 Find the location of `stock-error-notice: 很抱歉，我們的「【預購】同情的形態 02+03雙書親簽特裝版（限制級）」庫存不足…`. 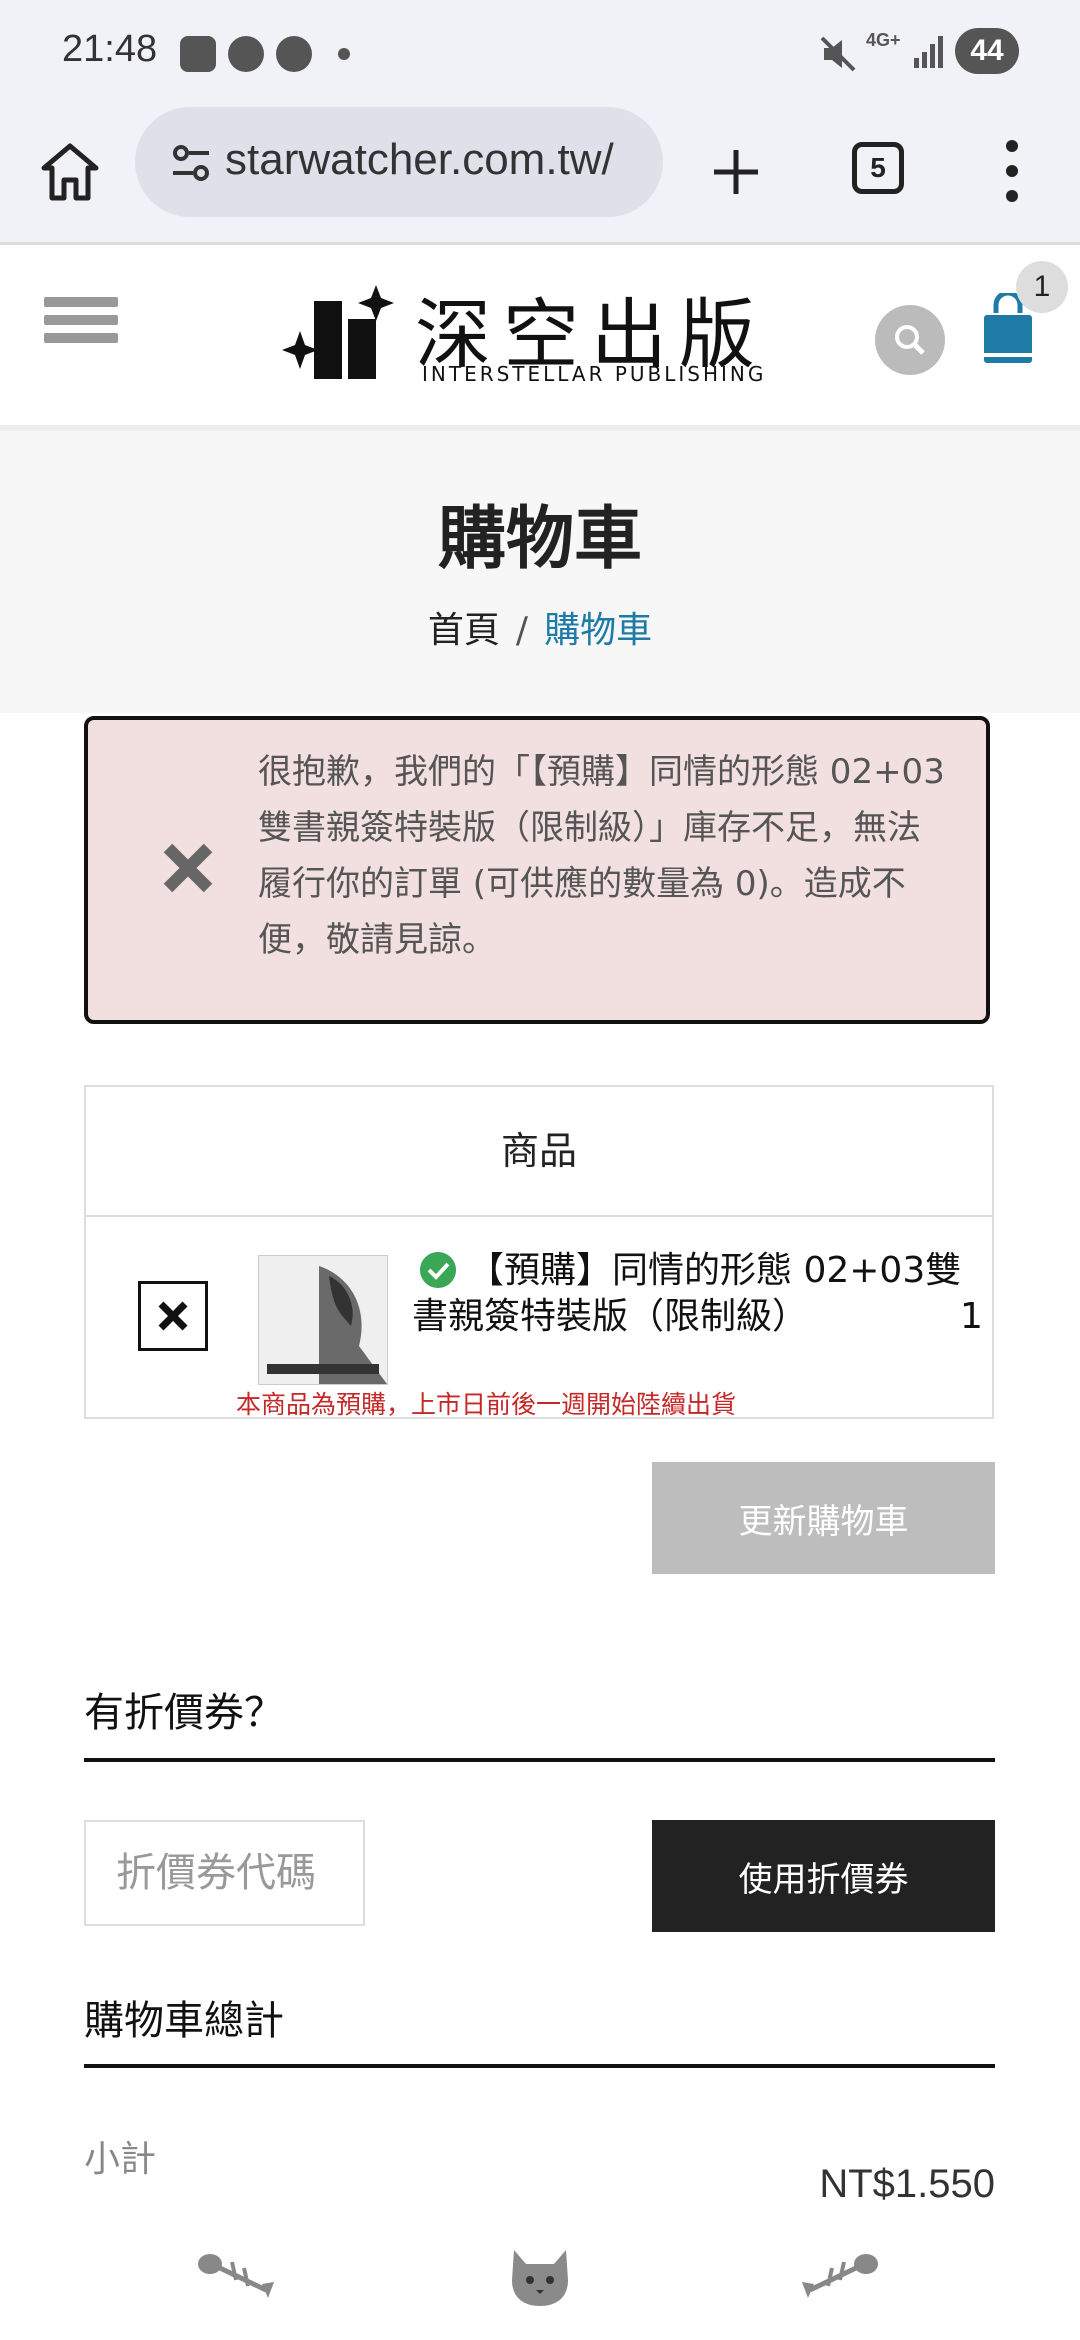

stock-error-notice: 很抱歉，我們的「【預購】同情的形態 02+03雙書親簽特裝版（限制級）」庫存不足… is located at coordinates (537, 870).